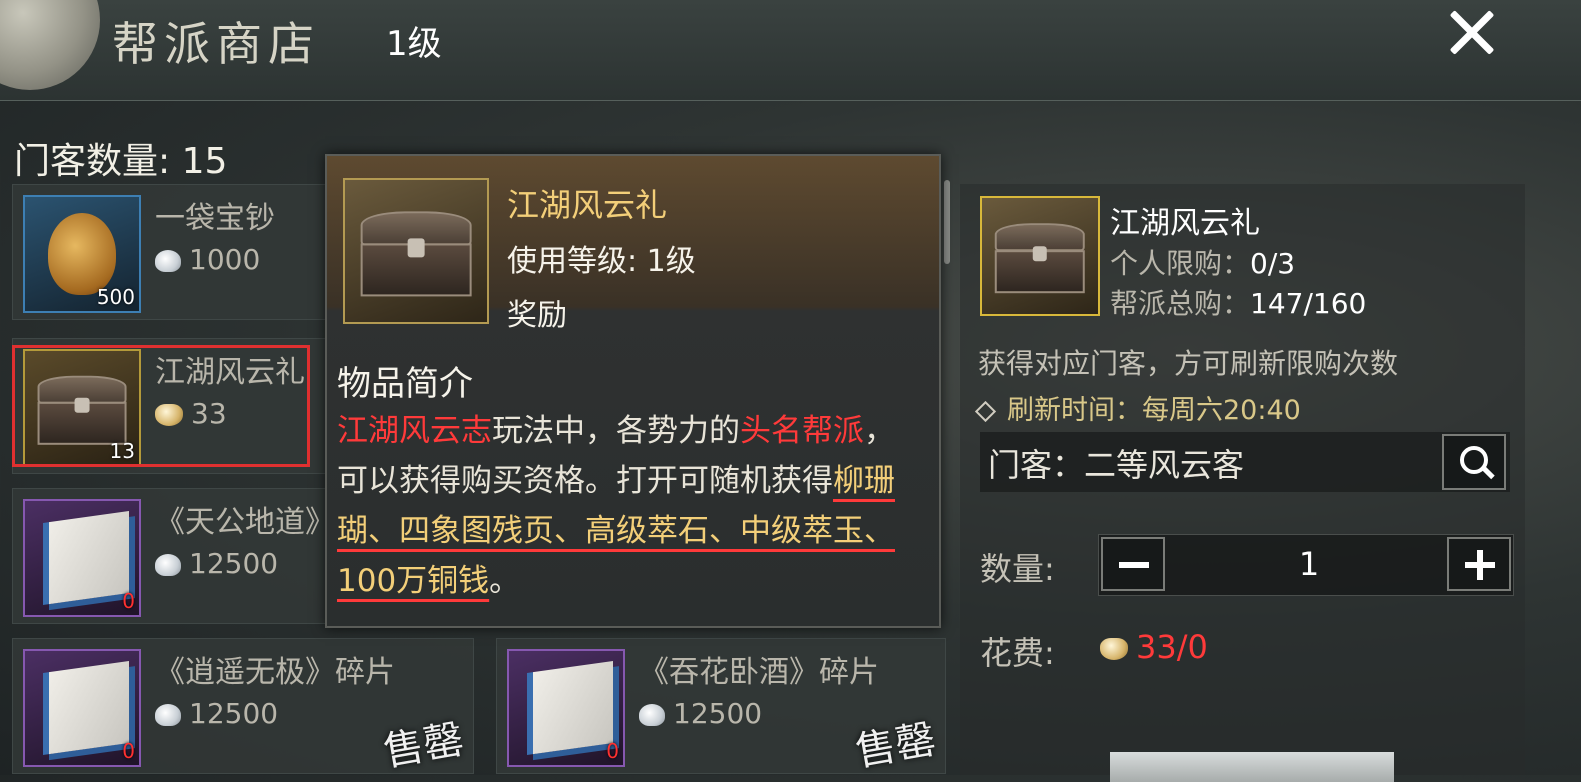 Image resolution: width=1581 pixels, height=782 pixels. I want to click on quantity-value: 1, so click(1309, 564).